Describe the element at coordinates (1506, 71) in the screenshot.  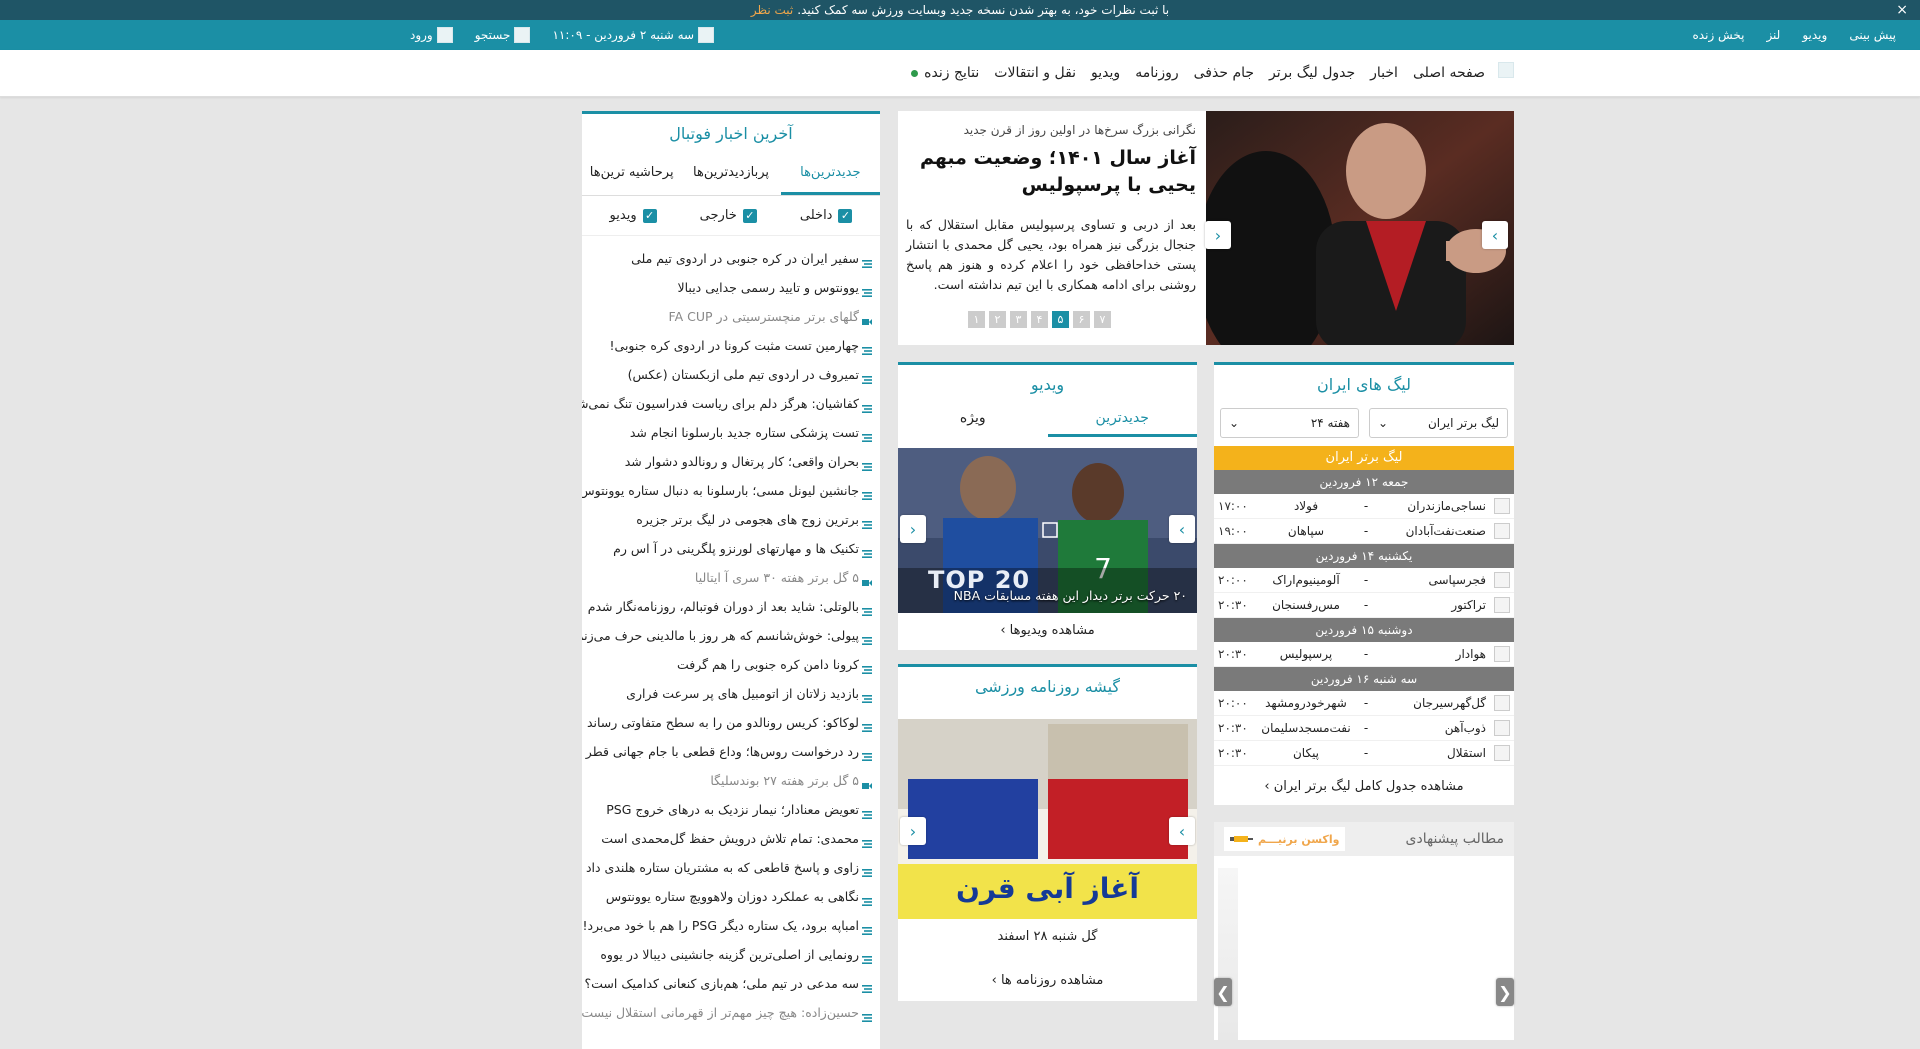
I see `site-logo` at that location.